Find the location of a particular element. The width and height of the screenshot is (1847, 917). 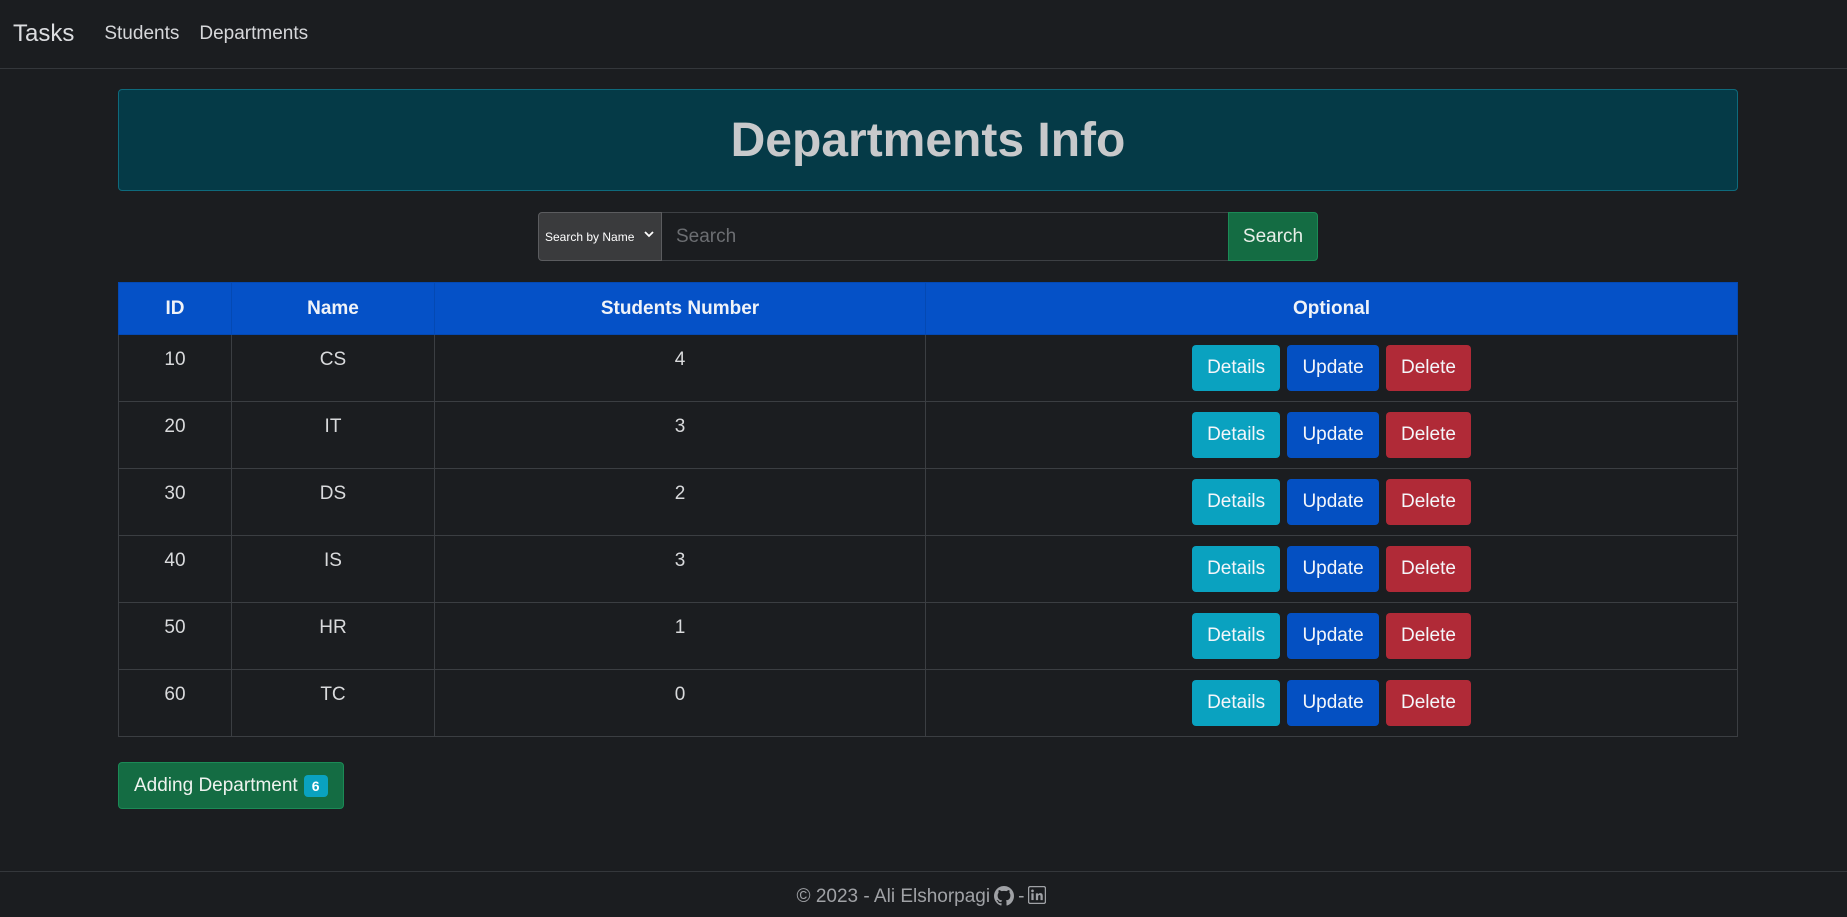

cell-students: 2 is located at coordinates (680, 502).